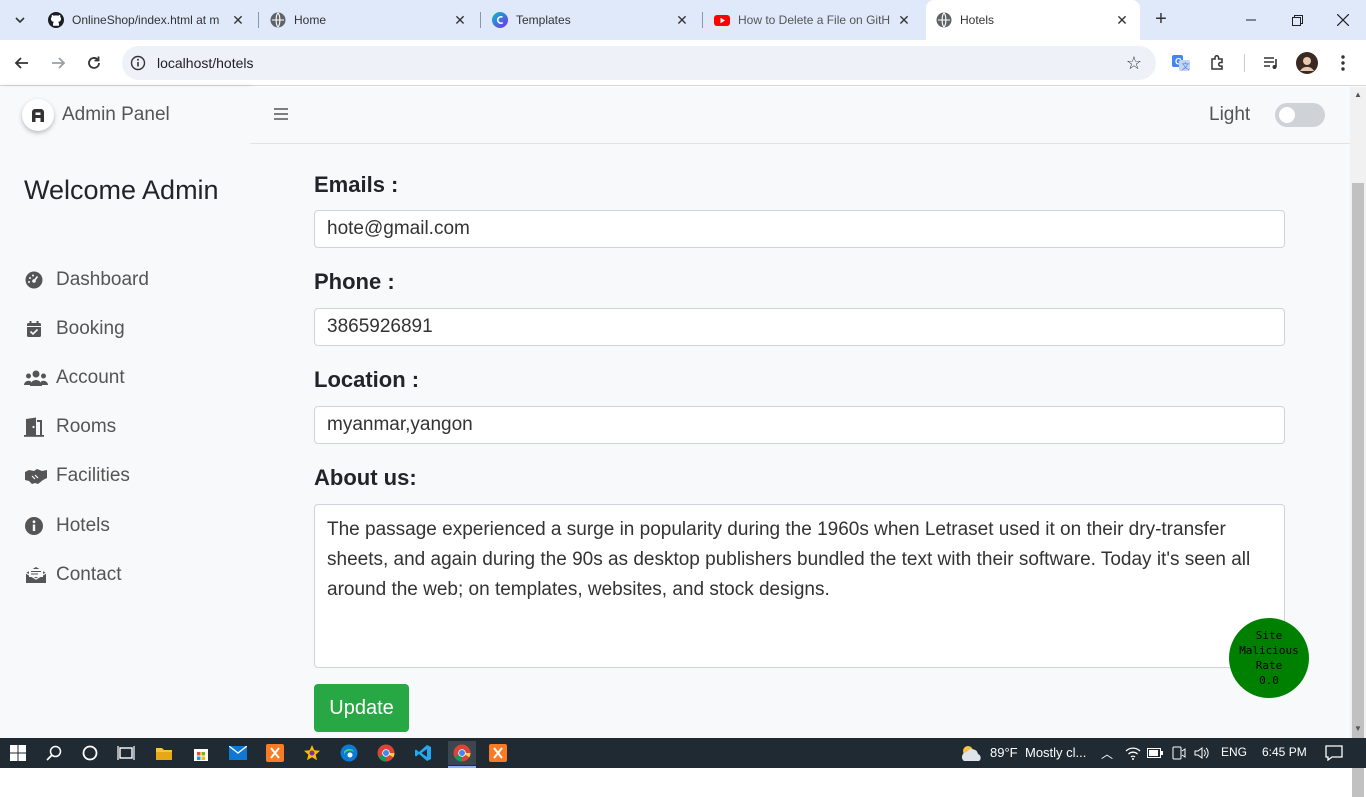  I want to click on calendar-check-icon, so click(37, 329).